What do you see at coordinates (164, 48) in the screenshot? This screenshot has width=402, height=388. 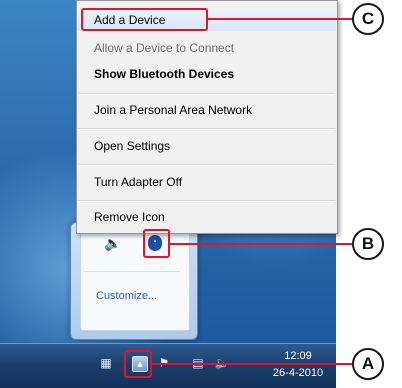 I see `menu-item-allow-device: Allow a Device to Connect` at bounding box center [164, 48].